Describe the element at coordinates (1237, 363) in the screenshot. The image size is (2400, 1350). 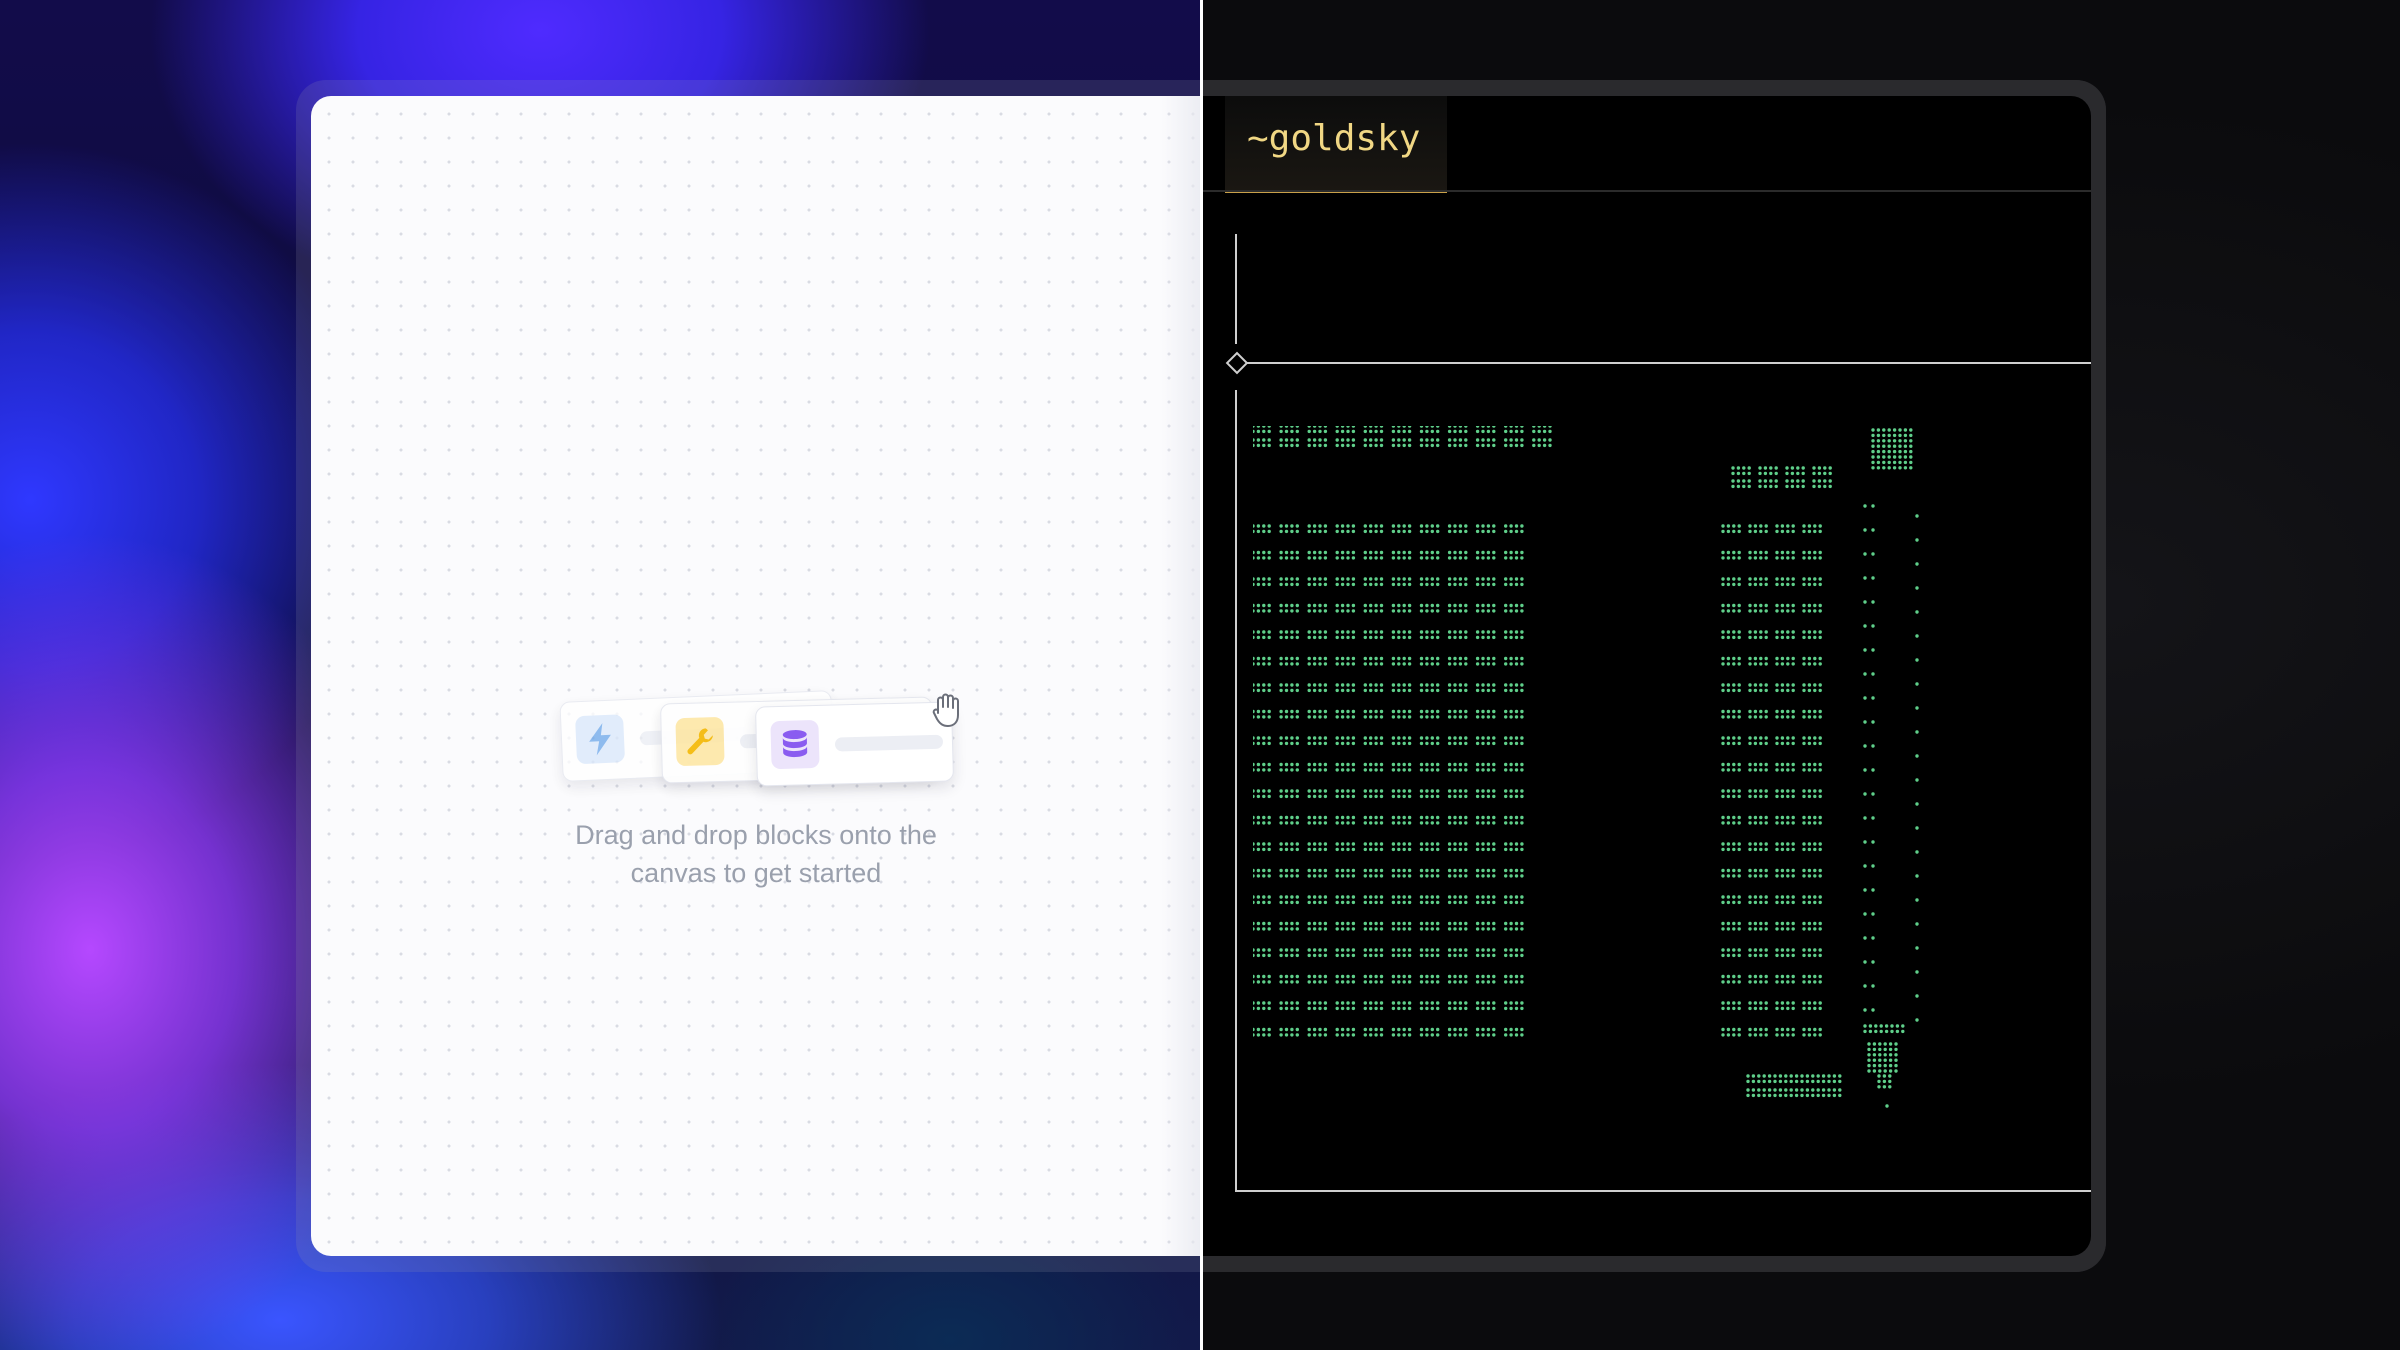
I see `tree-node-diamond-icon` at that location.